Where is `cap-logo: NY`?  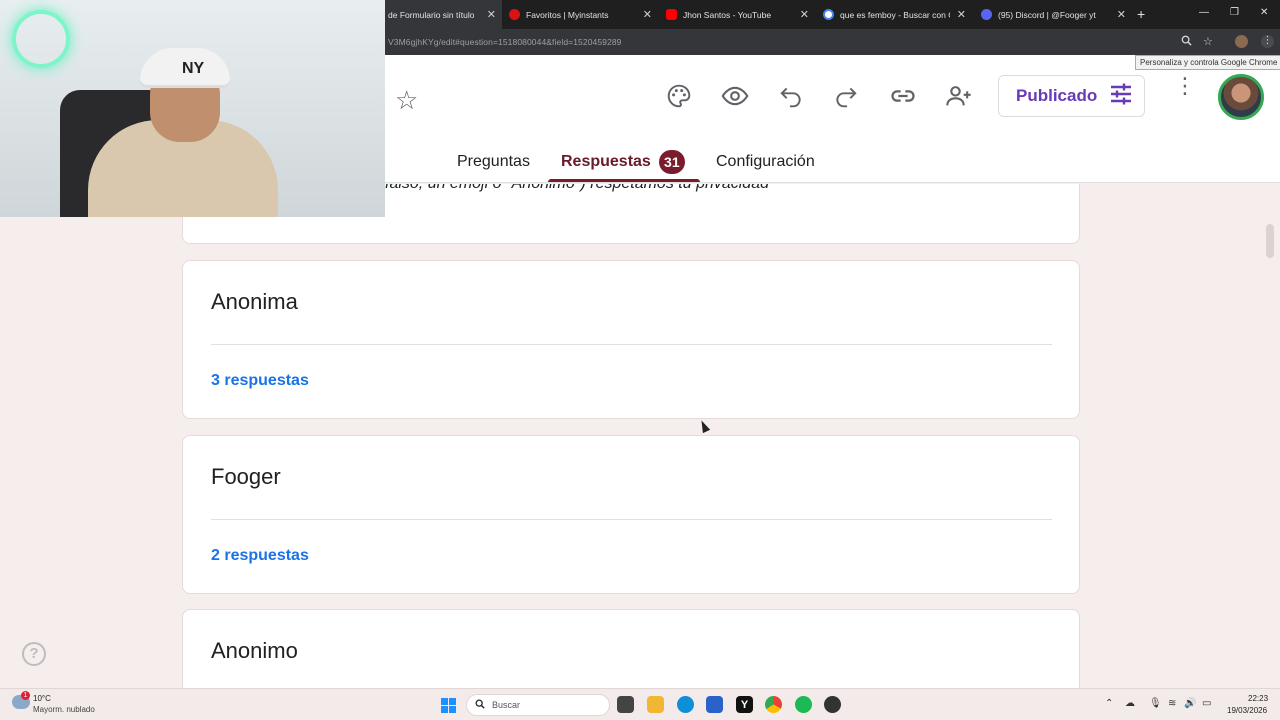
cap-logo: NY is located at coordinates (193, 68).